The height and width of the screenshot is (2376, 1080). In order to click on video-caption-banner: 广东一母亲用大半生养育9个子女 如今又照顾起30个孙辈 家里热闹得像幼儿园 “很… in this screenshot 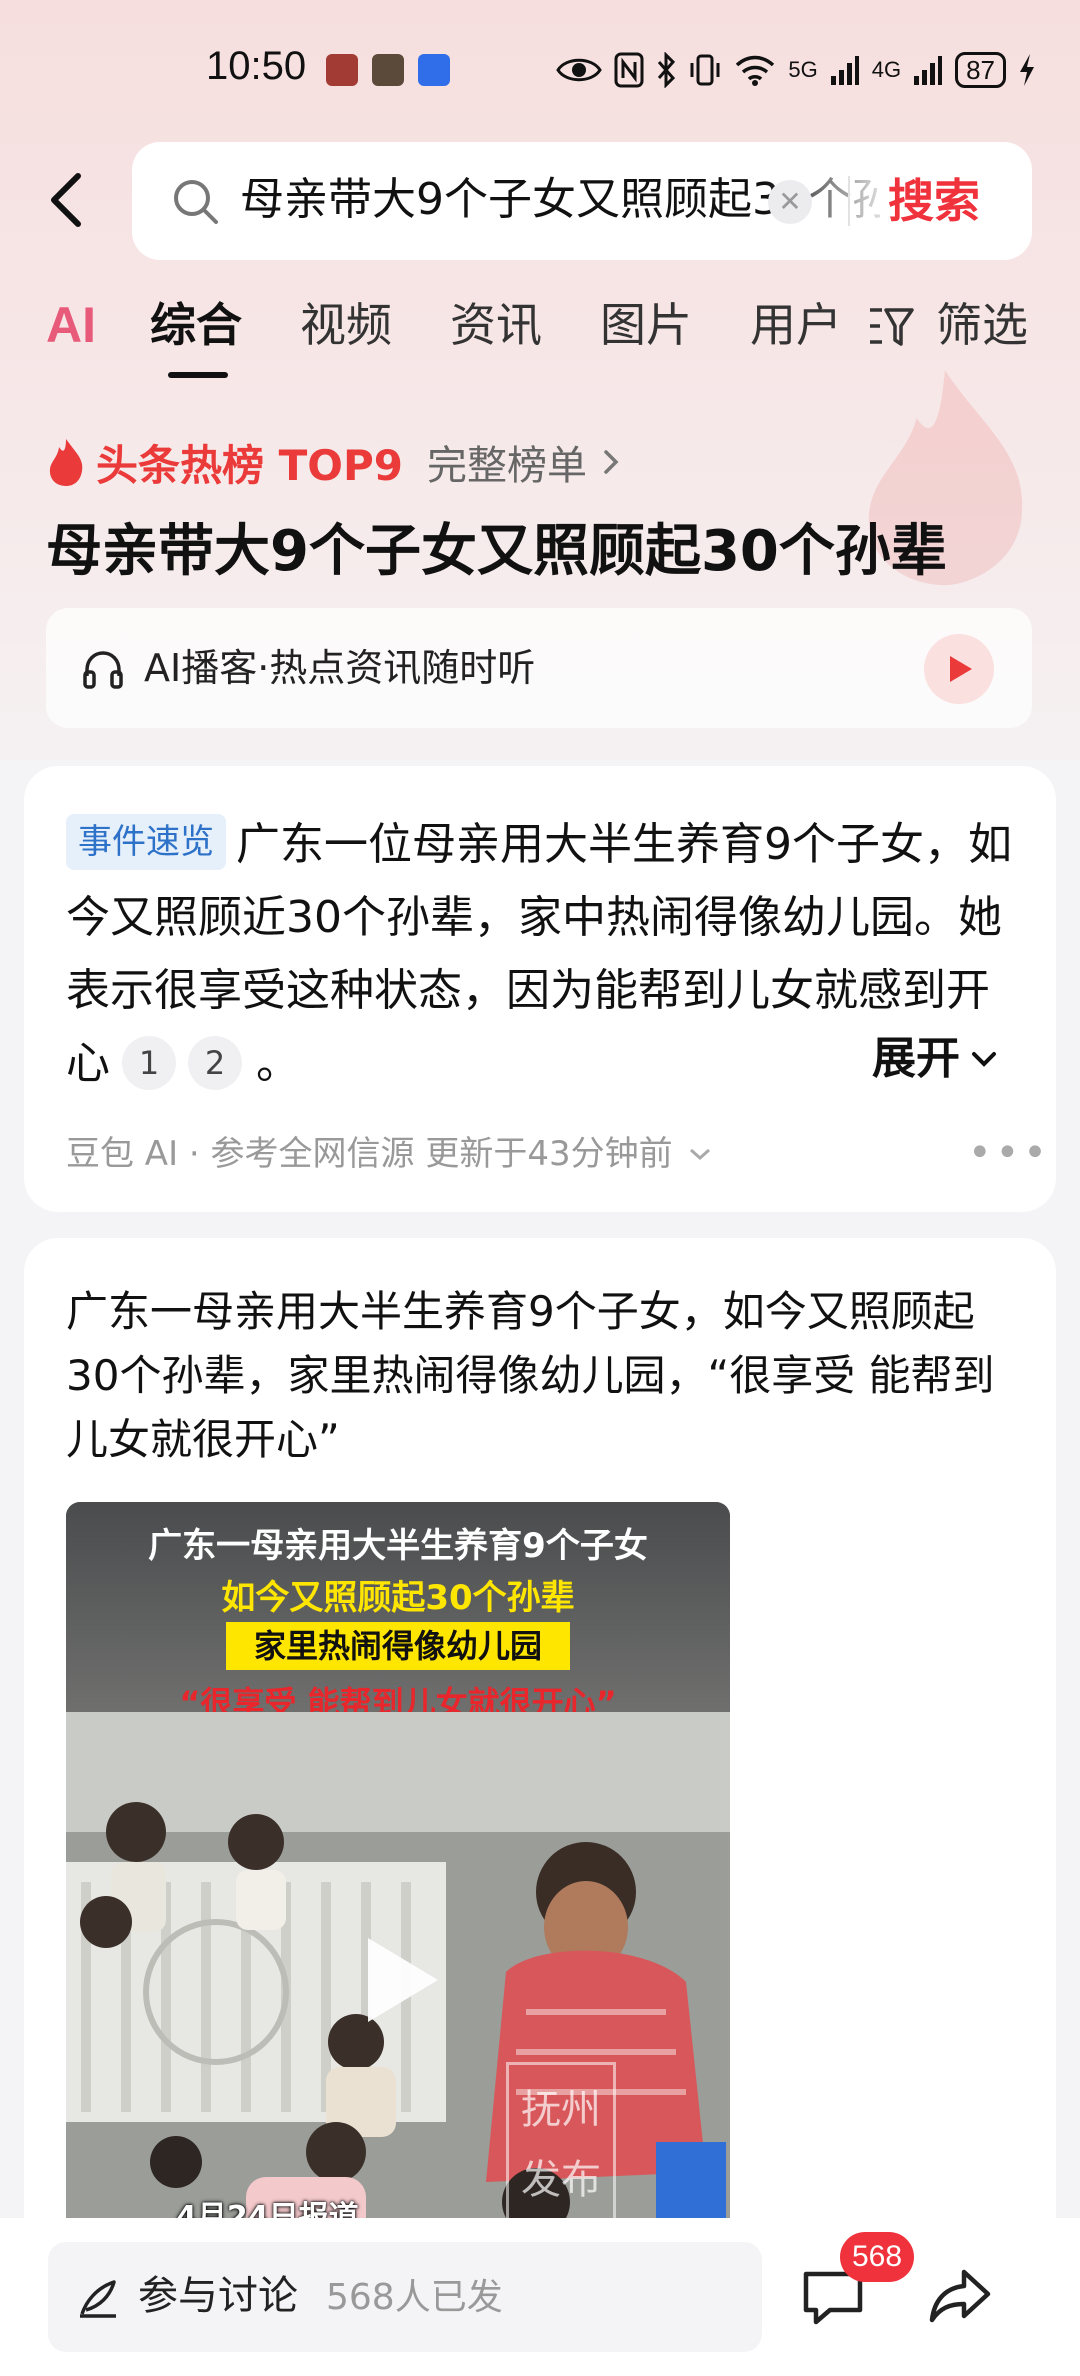, I will do `click(398, 1612)`.